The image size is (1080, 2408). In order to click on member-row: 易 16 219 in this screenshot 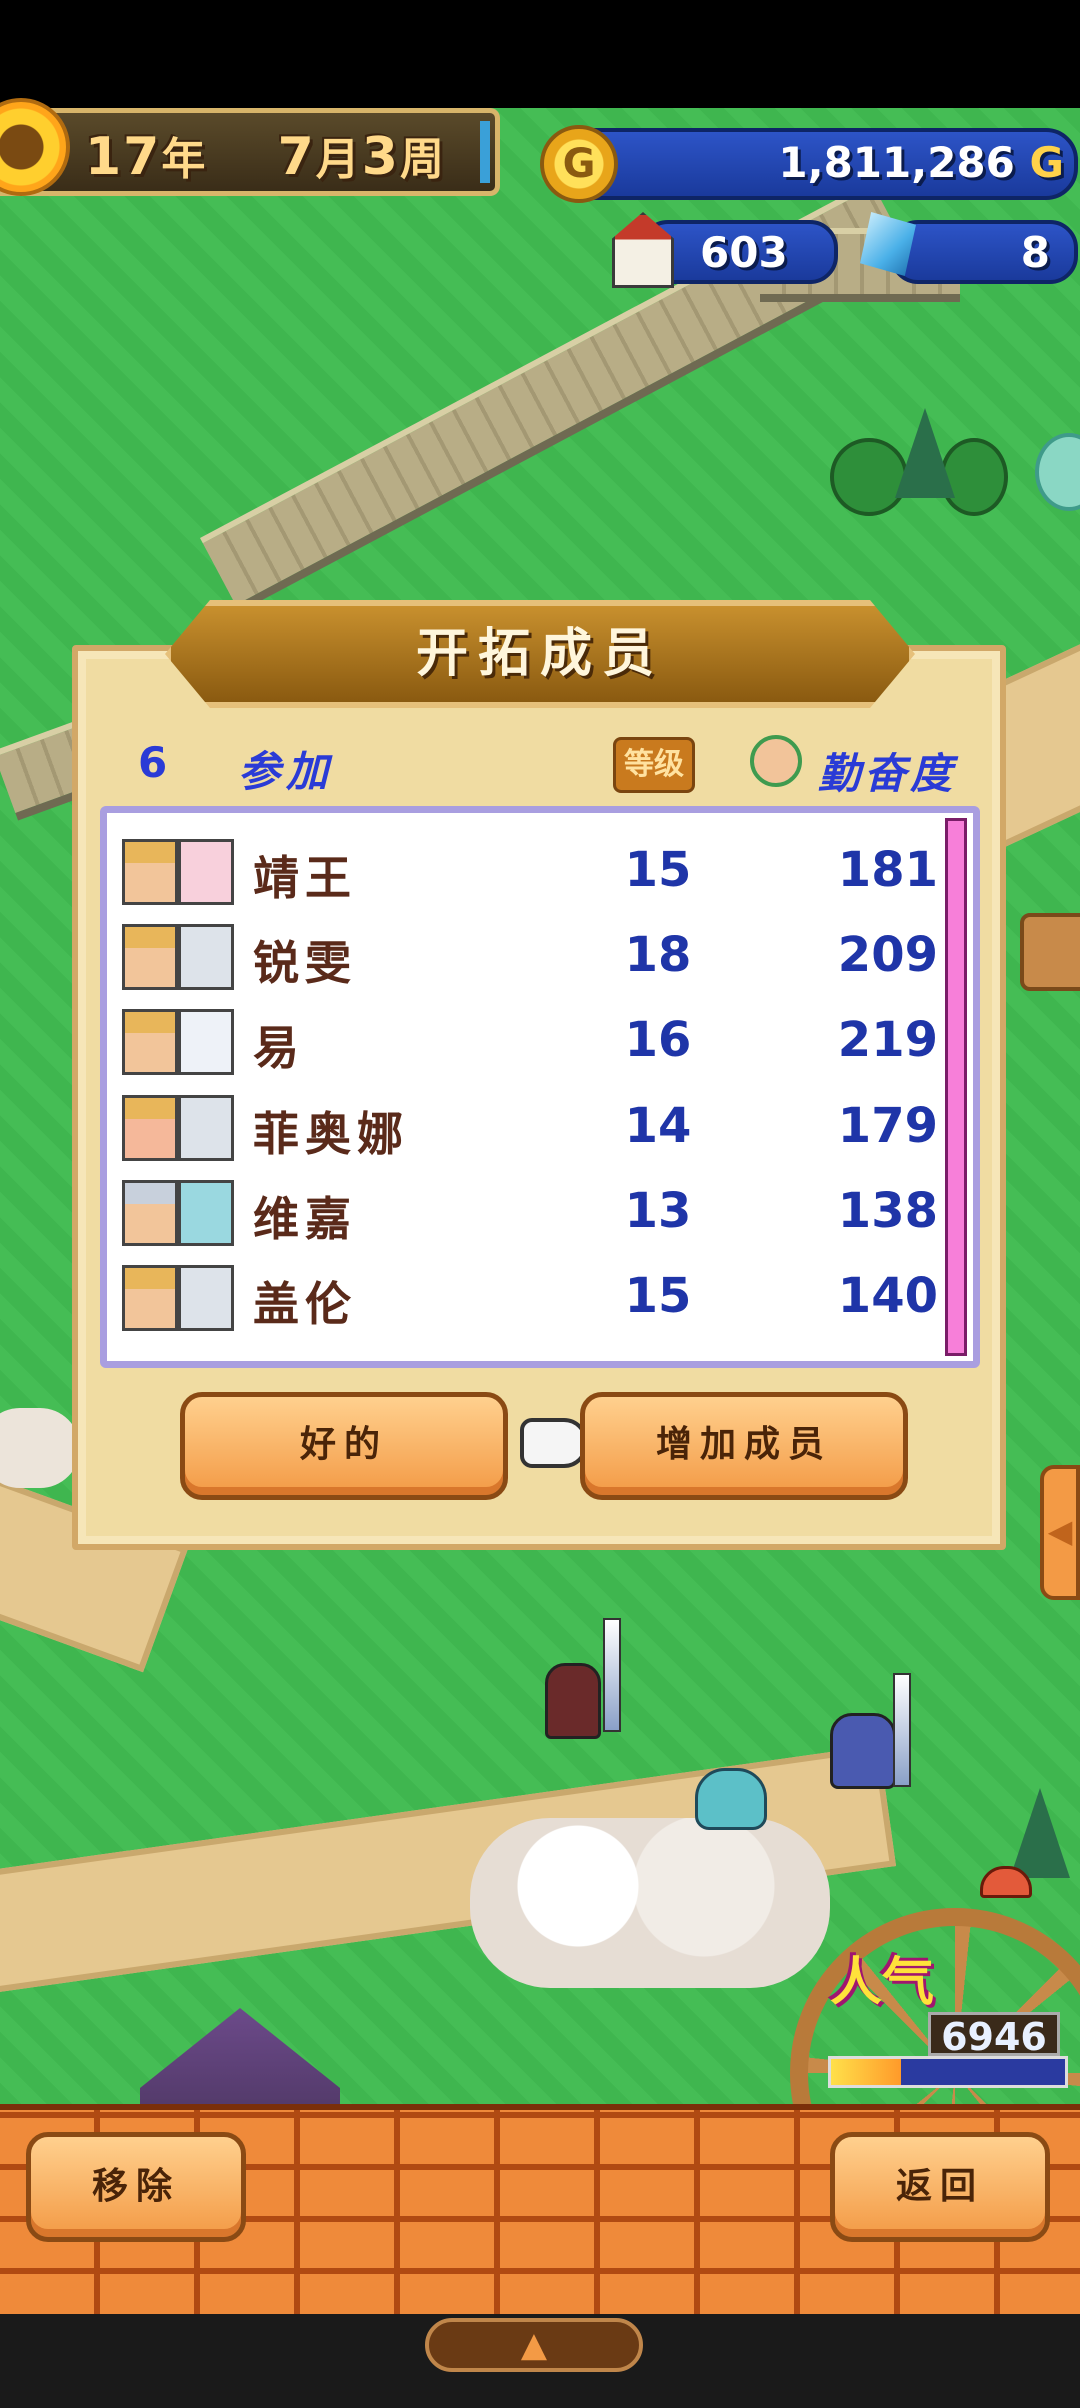, I will do `click(528, 1044)`.